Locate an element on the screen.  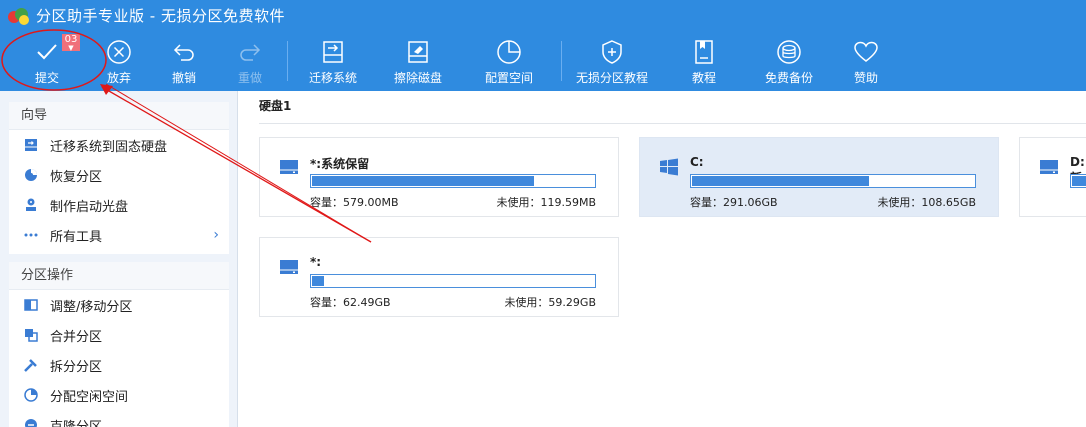
free-space-text: 未使用：108.65GB is located at coordinates (926, 202).